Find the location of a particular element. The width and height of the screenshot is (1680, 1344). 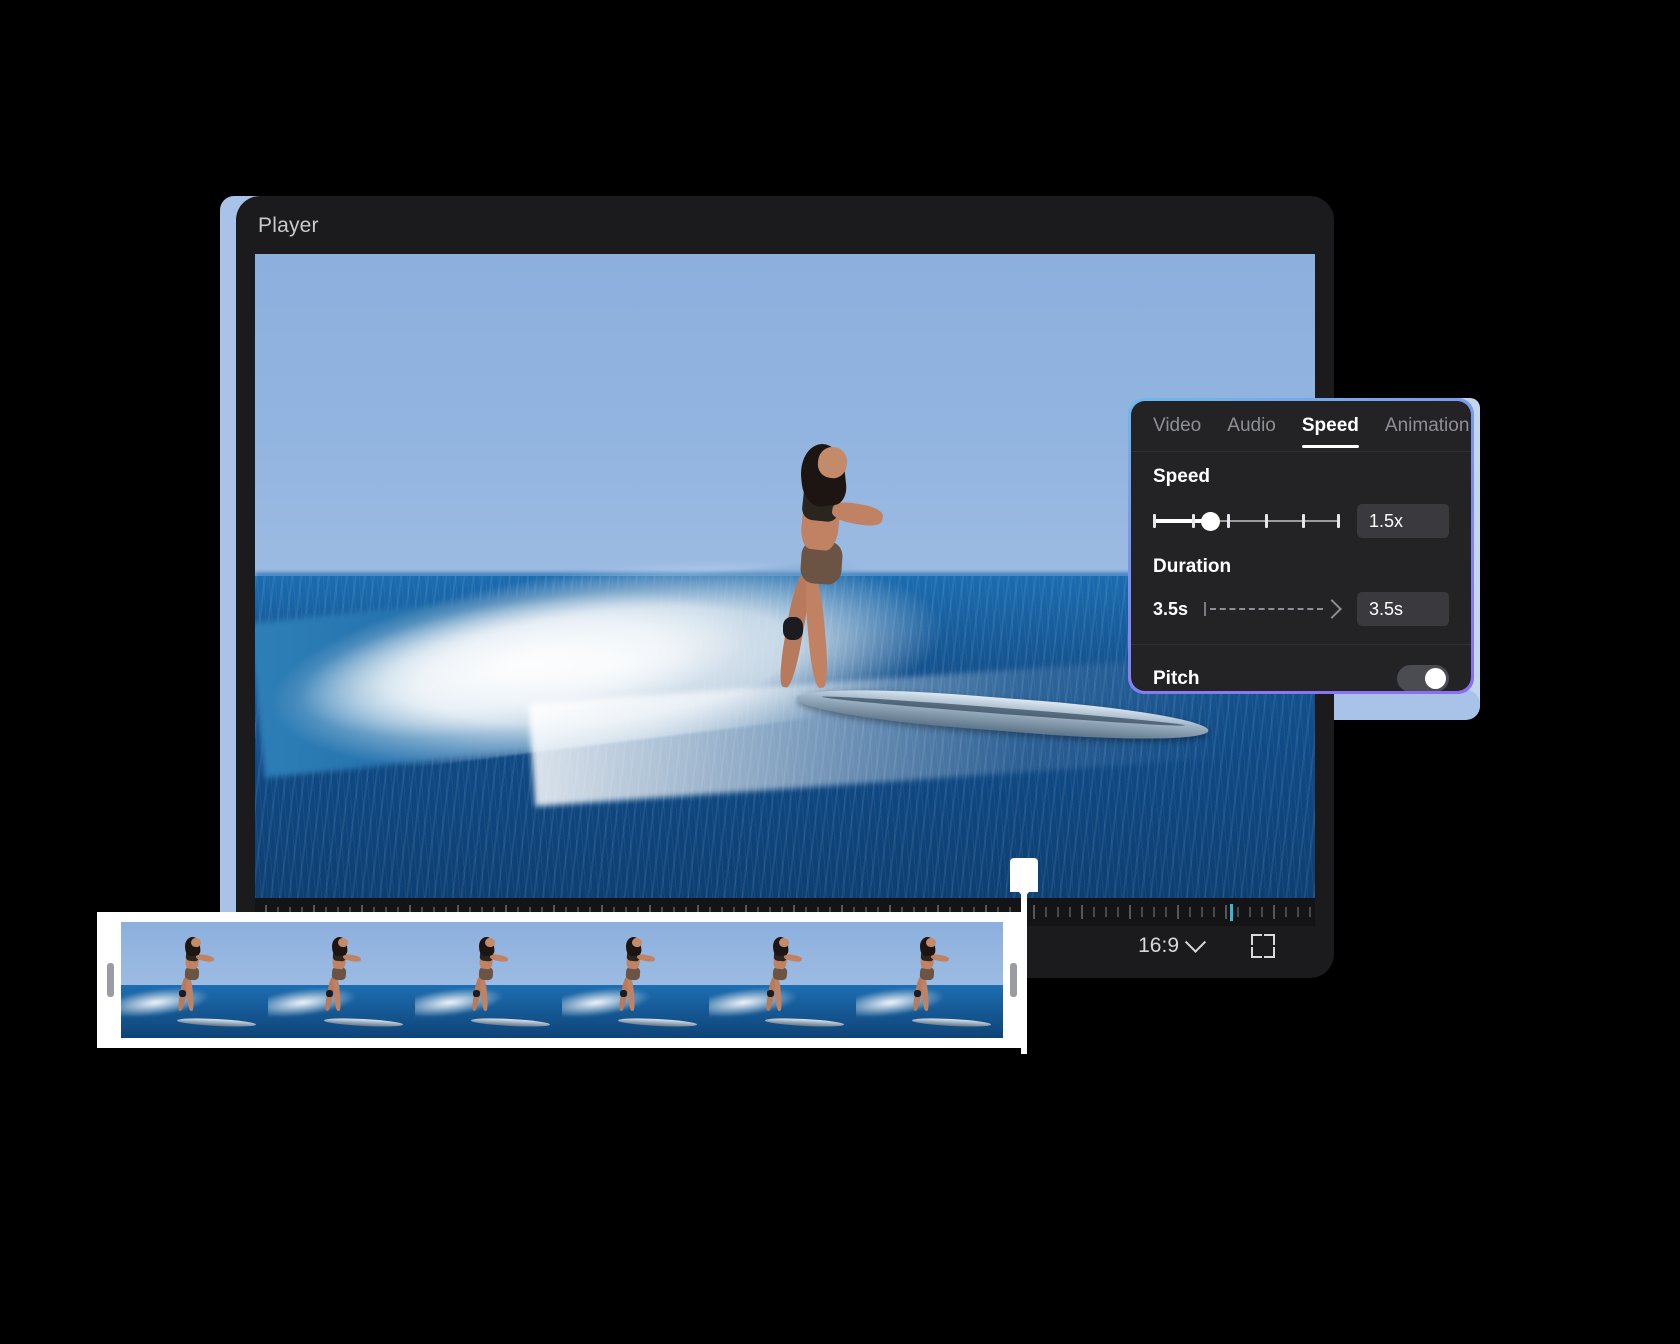

duration-control-row: 3.5s 3.5s is located at coordinates (1301, 609).